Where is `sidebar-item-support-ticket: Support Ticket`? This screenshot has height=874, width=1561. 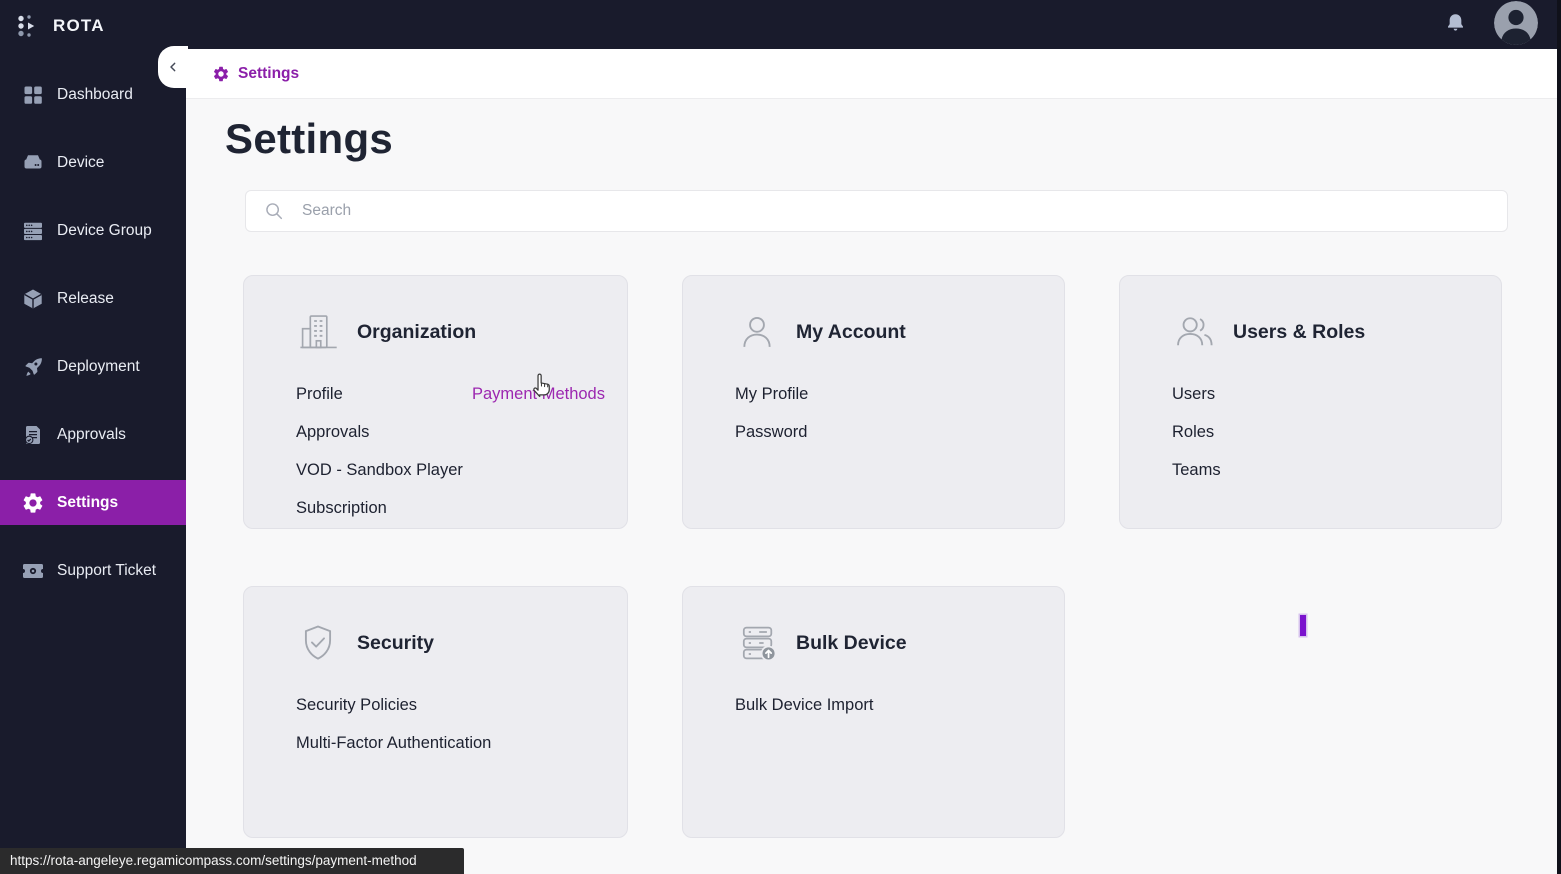 sidebar-item-support-ticket: Support Ticket is located at coordinates (93, 570).